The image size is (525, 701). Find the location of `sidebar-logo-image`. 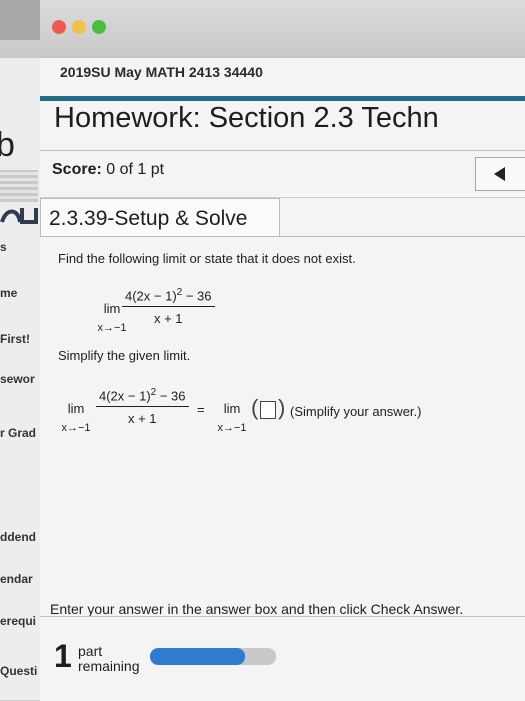

sidebar-logo-image is located at coordinates (19, 186).